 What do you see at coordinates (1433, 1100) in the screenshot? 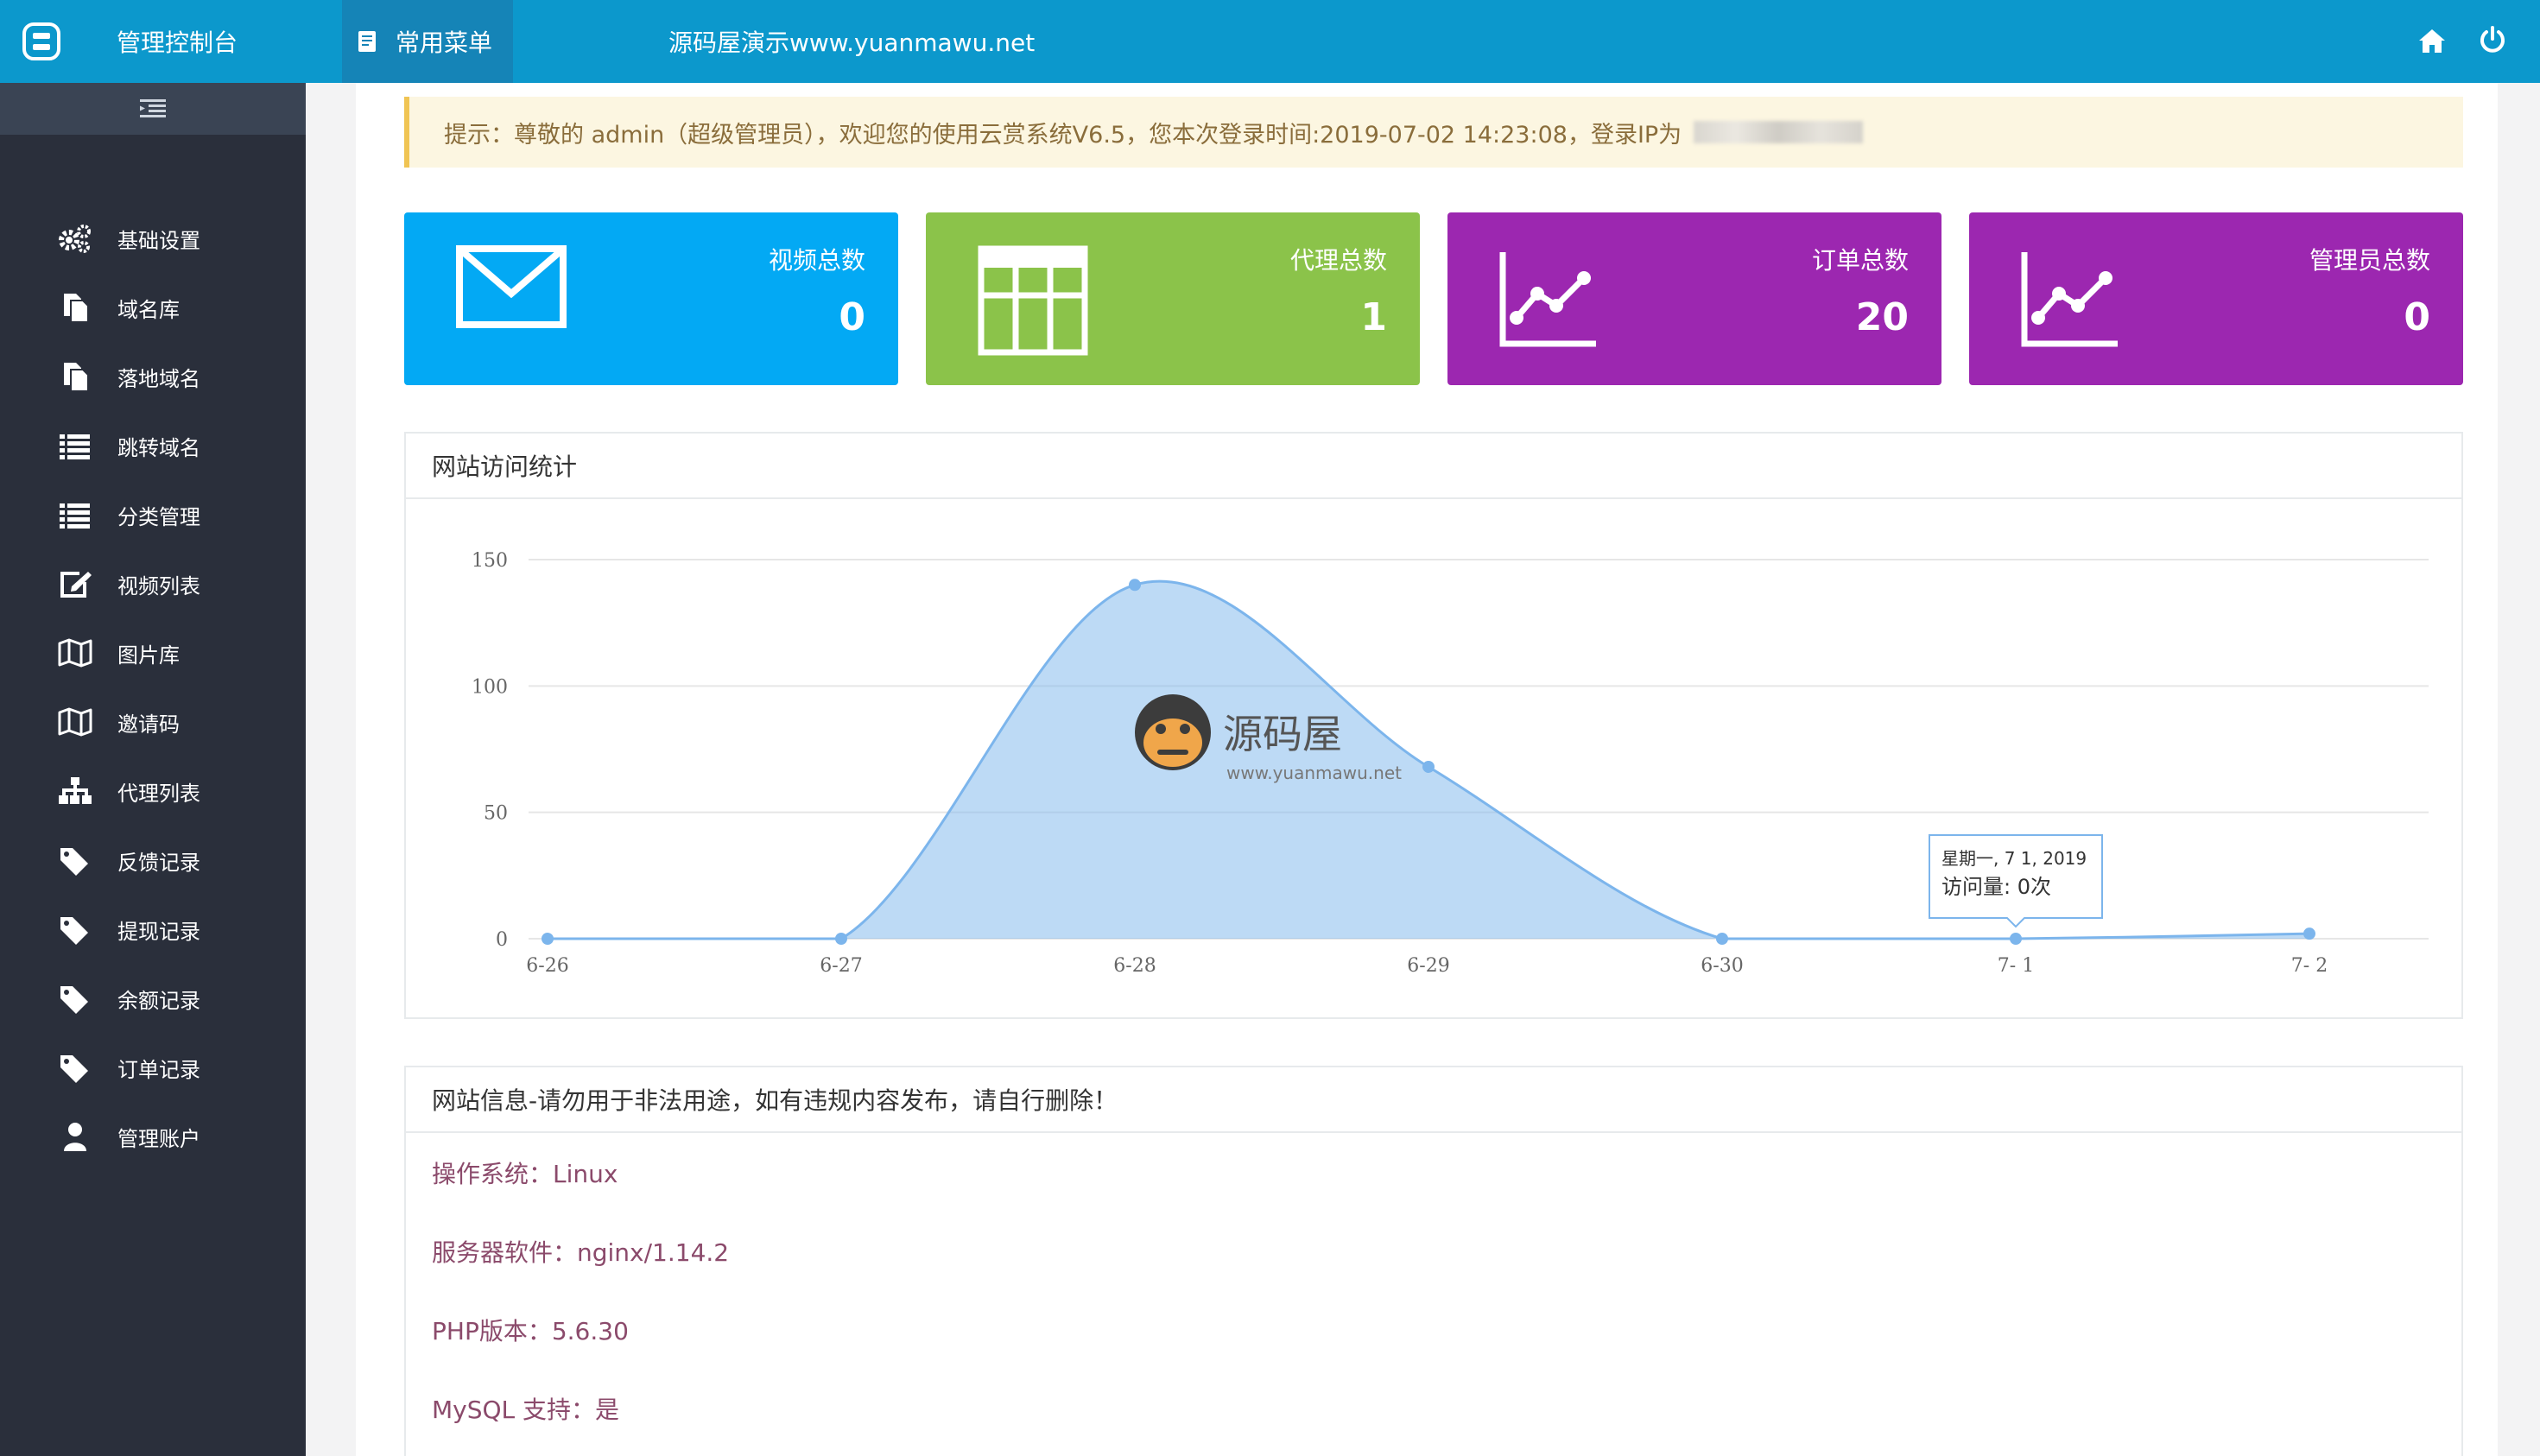
I see `site-info-title: 网站信息-请勿用于非法用途，如有违规内容发布，请自行删除！` at bounding box center [1433, 1100].